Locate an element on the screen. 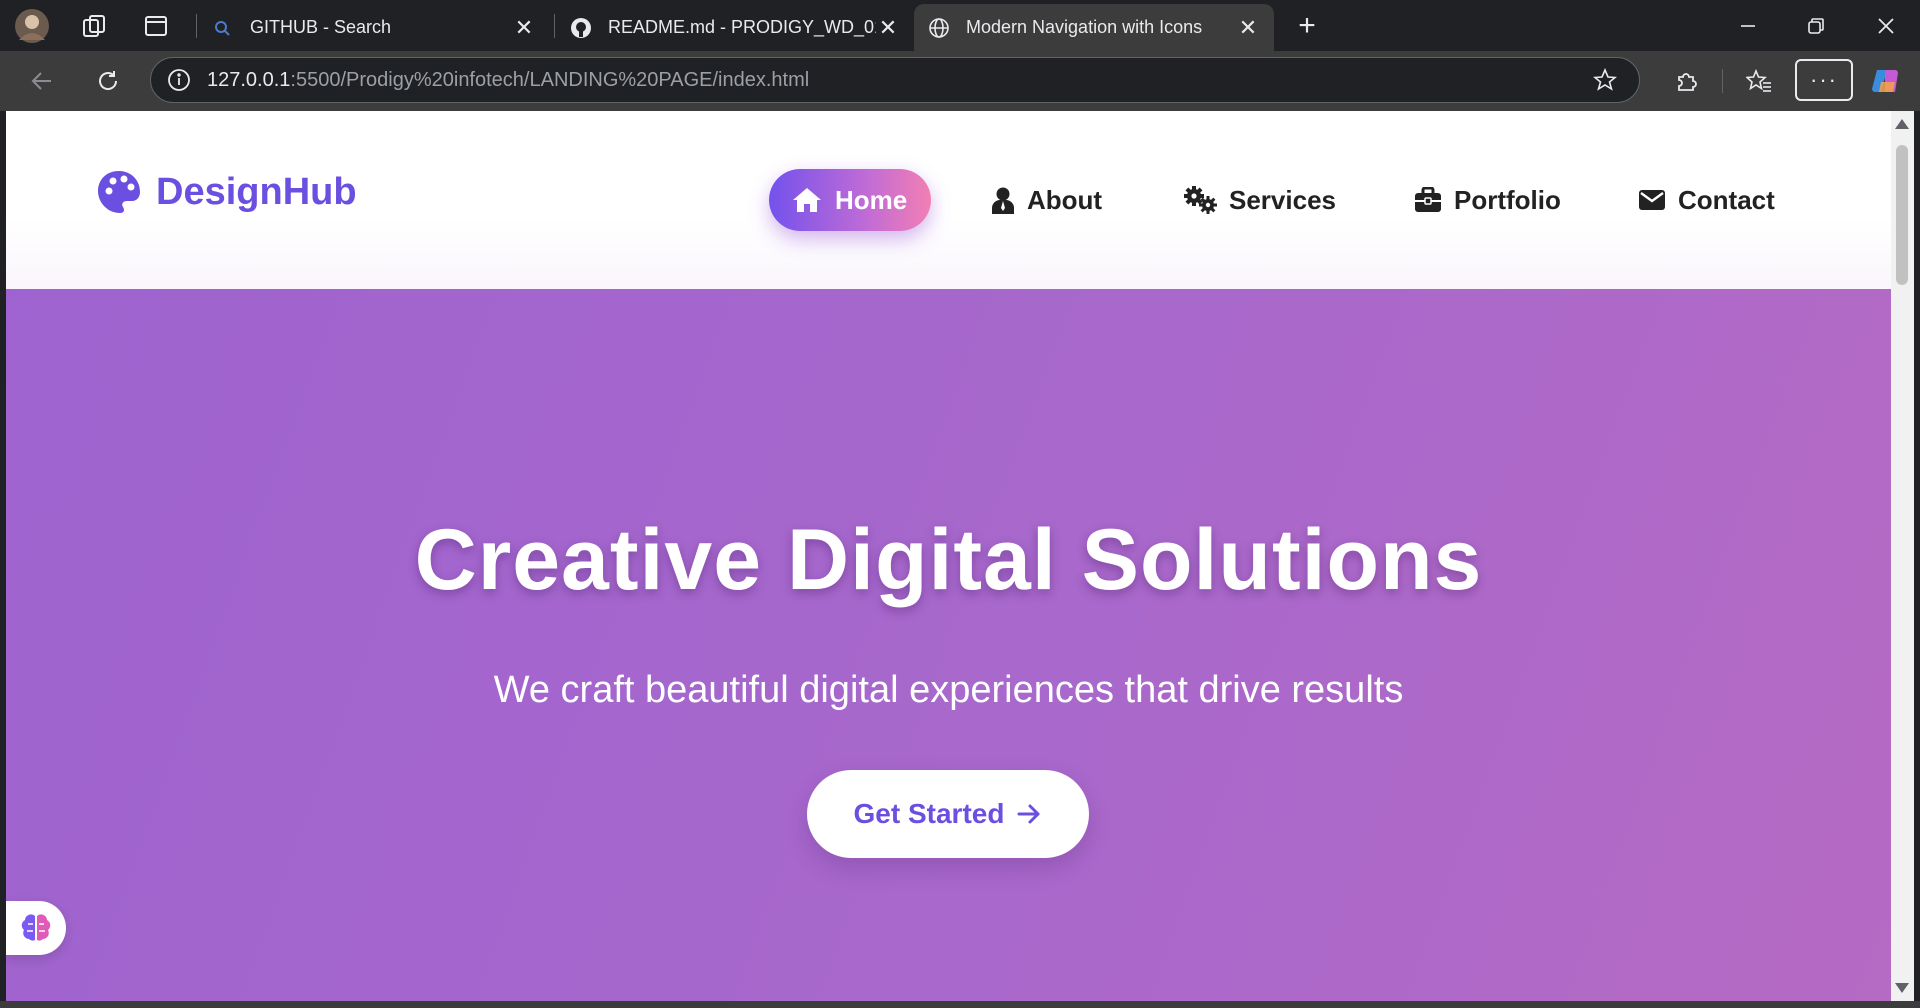 Image resolution: width=1920 pixels, height=1008 pixels. restore-icon is located at coordinates (1816, 25).